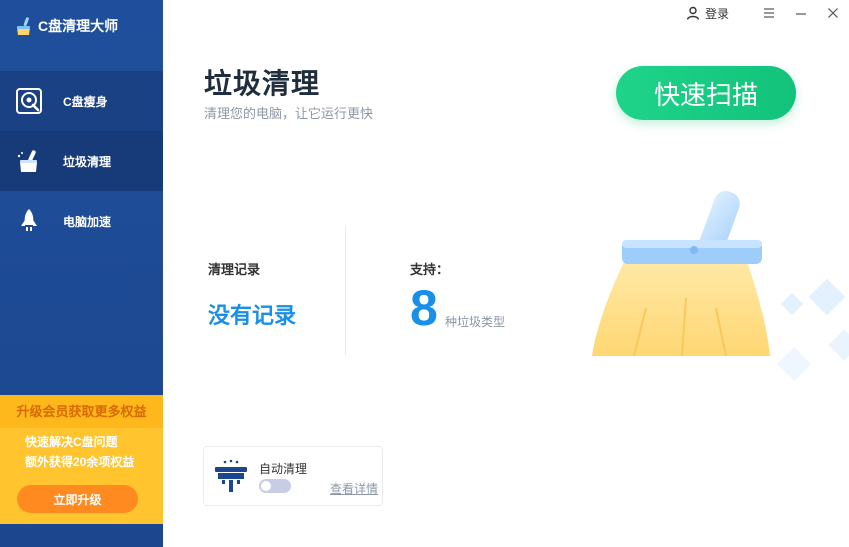 The image size is (849, 547). What do you see at coordinates (424, 308) in the screenshot?
I see `support-count: 8` at bounding box center [424, 308].